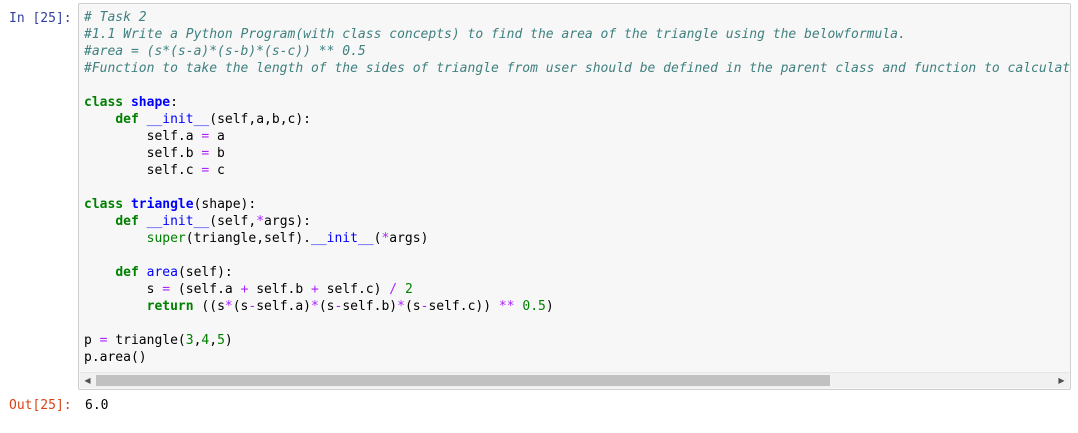  What do you see at coordinates (115, 357) in the screenshot?
I see `code-token: p.area()` at bounding box center [115, 357].